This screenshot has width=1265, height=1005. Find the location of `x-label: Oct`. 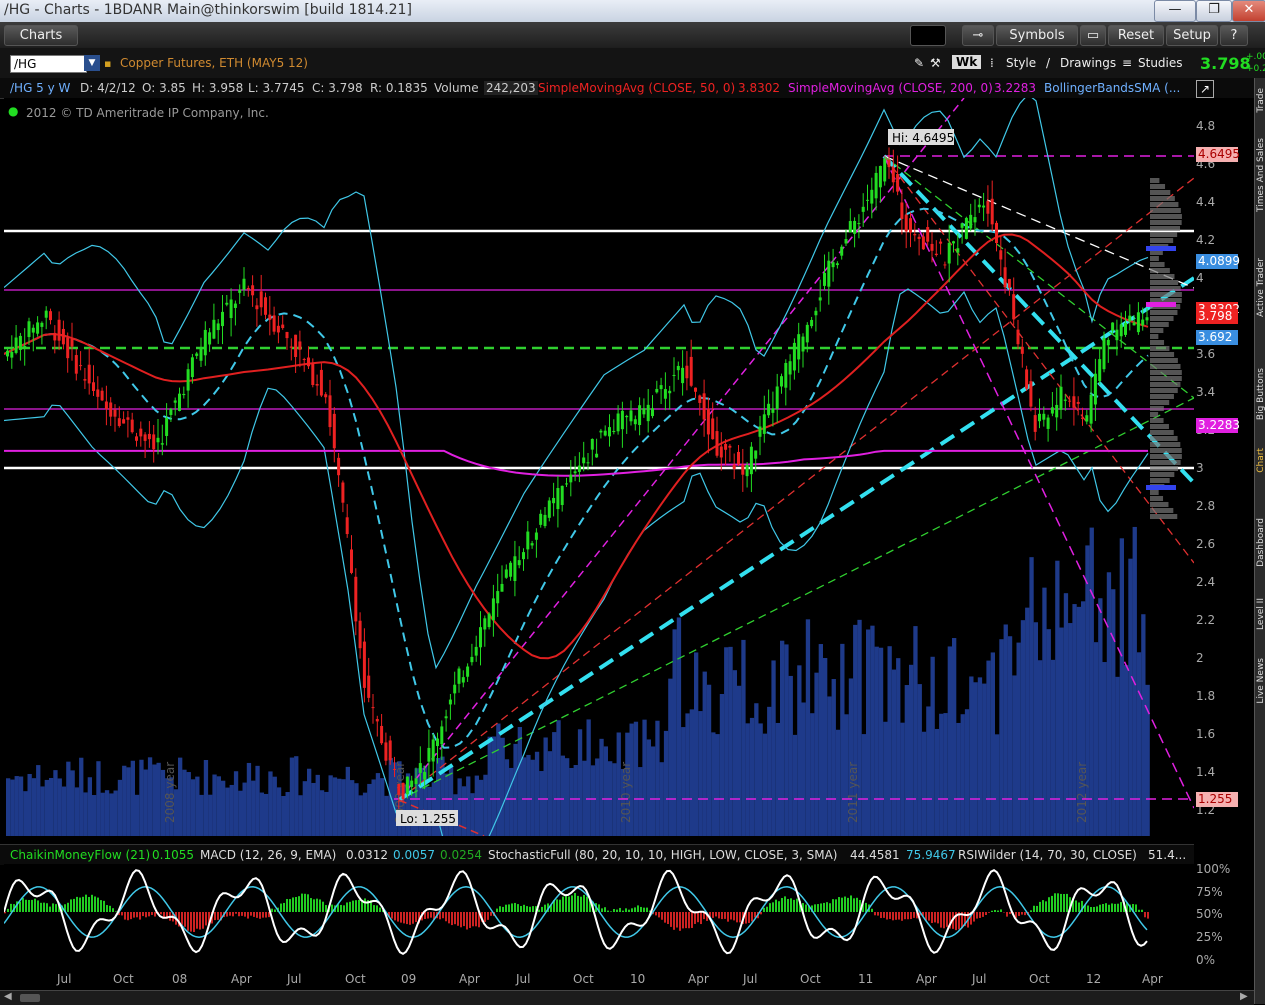

x-label: Oct is located at coordinates (810, 979).